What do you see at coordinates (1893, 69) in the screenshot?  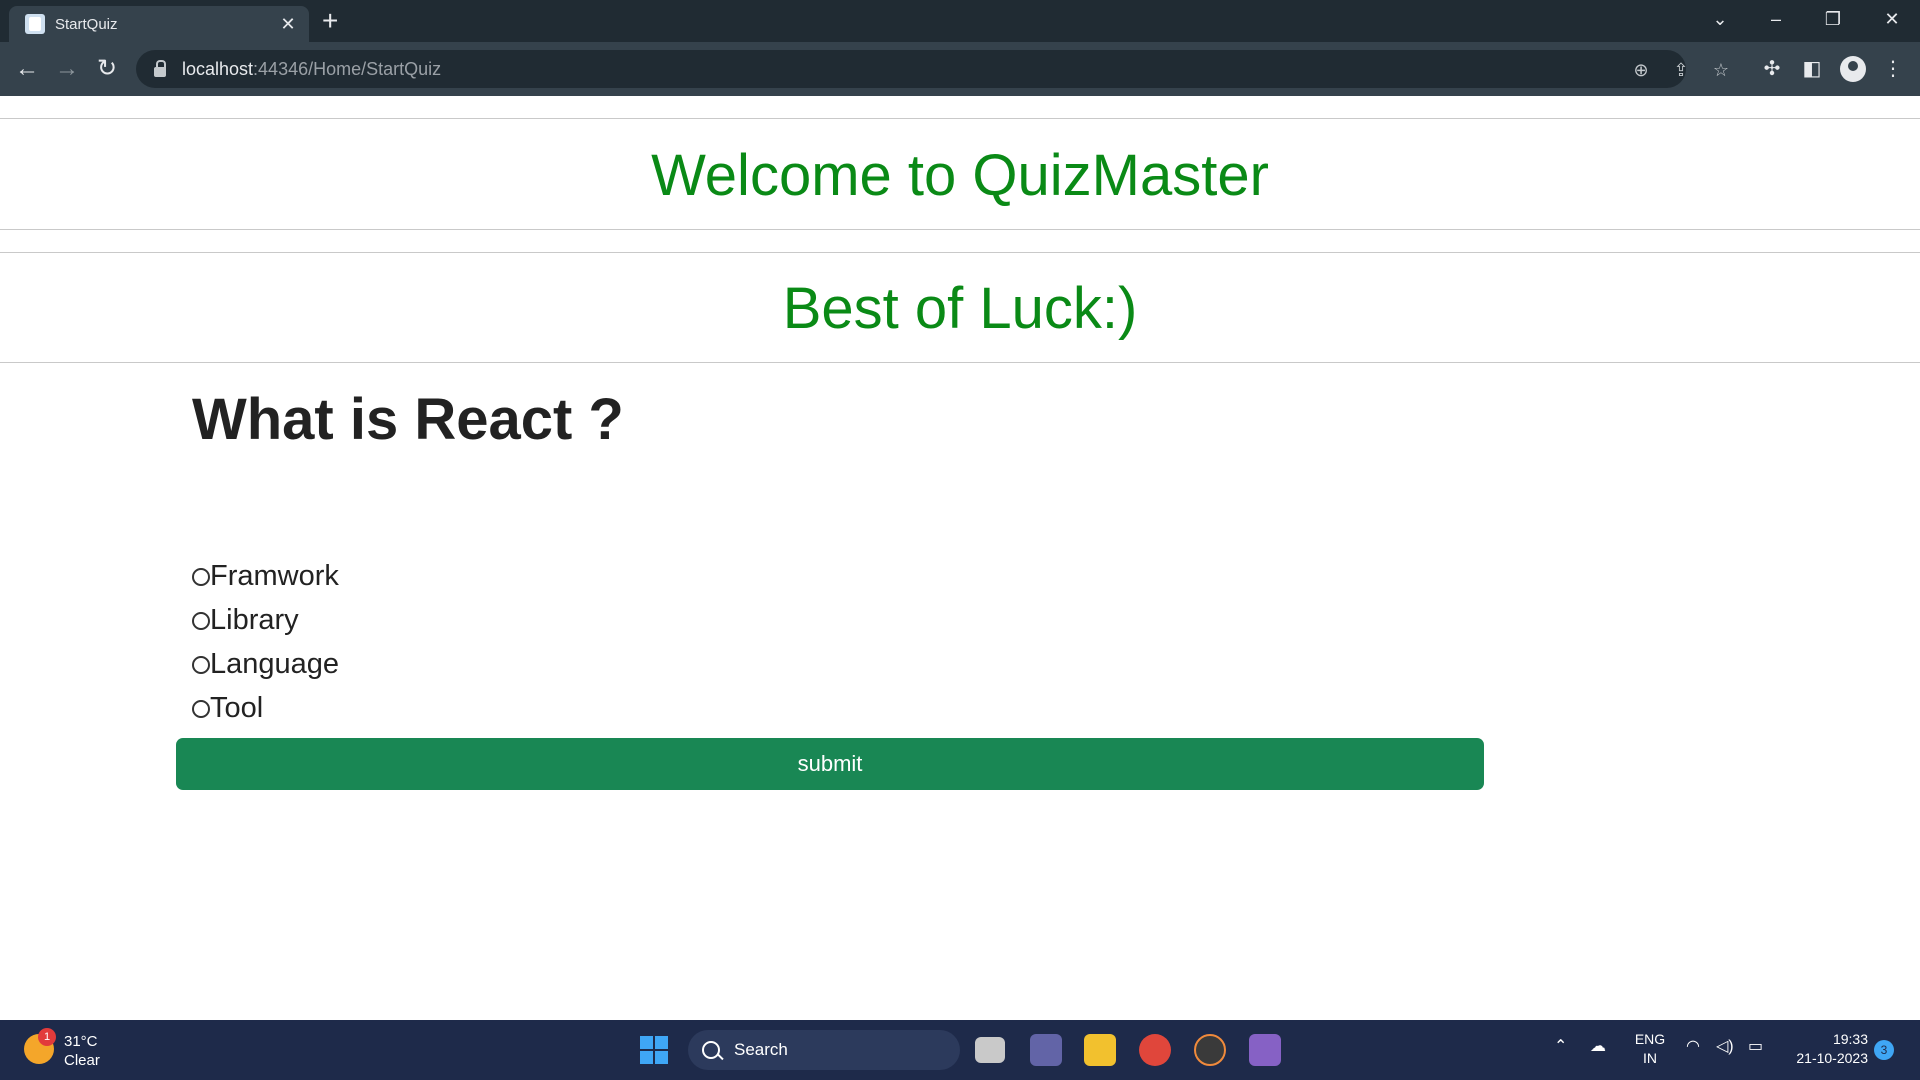 I see `menu-kebab-icon: ⋮` at bounding box center [1893, 69].